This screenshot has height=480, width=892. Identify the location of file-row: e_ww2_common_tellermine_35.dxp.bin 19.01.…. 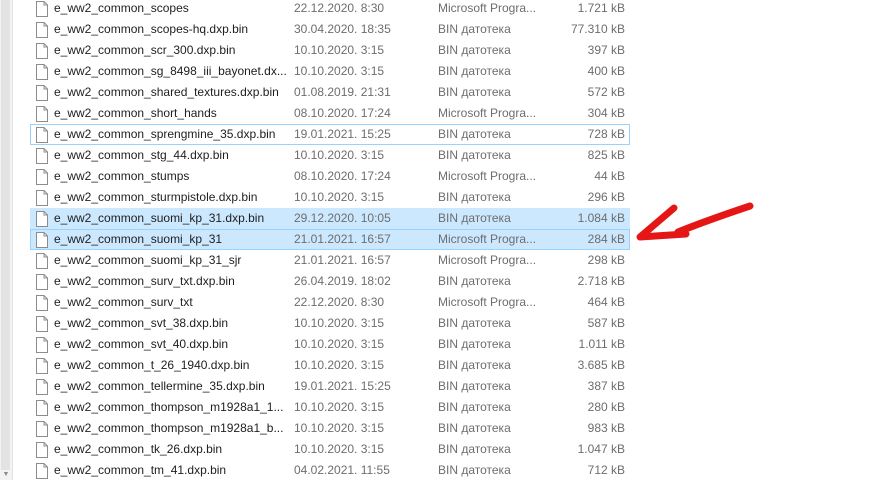
(330, 386).